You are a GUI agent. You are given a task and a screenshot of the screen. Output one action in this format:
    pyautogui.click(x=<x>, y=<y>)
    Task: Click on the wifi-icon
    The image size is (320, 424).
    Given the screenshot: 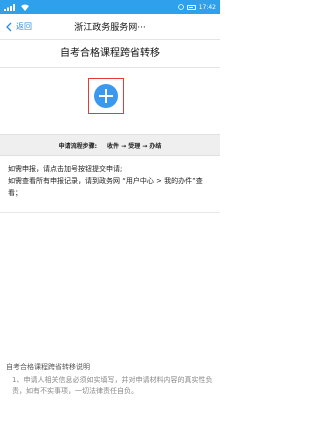 What is the action you would take?
    pyautogui.click(x=25, y=7)
    